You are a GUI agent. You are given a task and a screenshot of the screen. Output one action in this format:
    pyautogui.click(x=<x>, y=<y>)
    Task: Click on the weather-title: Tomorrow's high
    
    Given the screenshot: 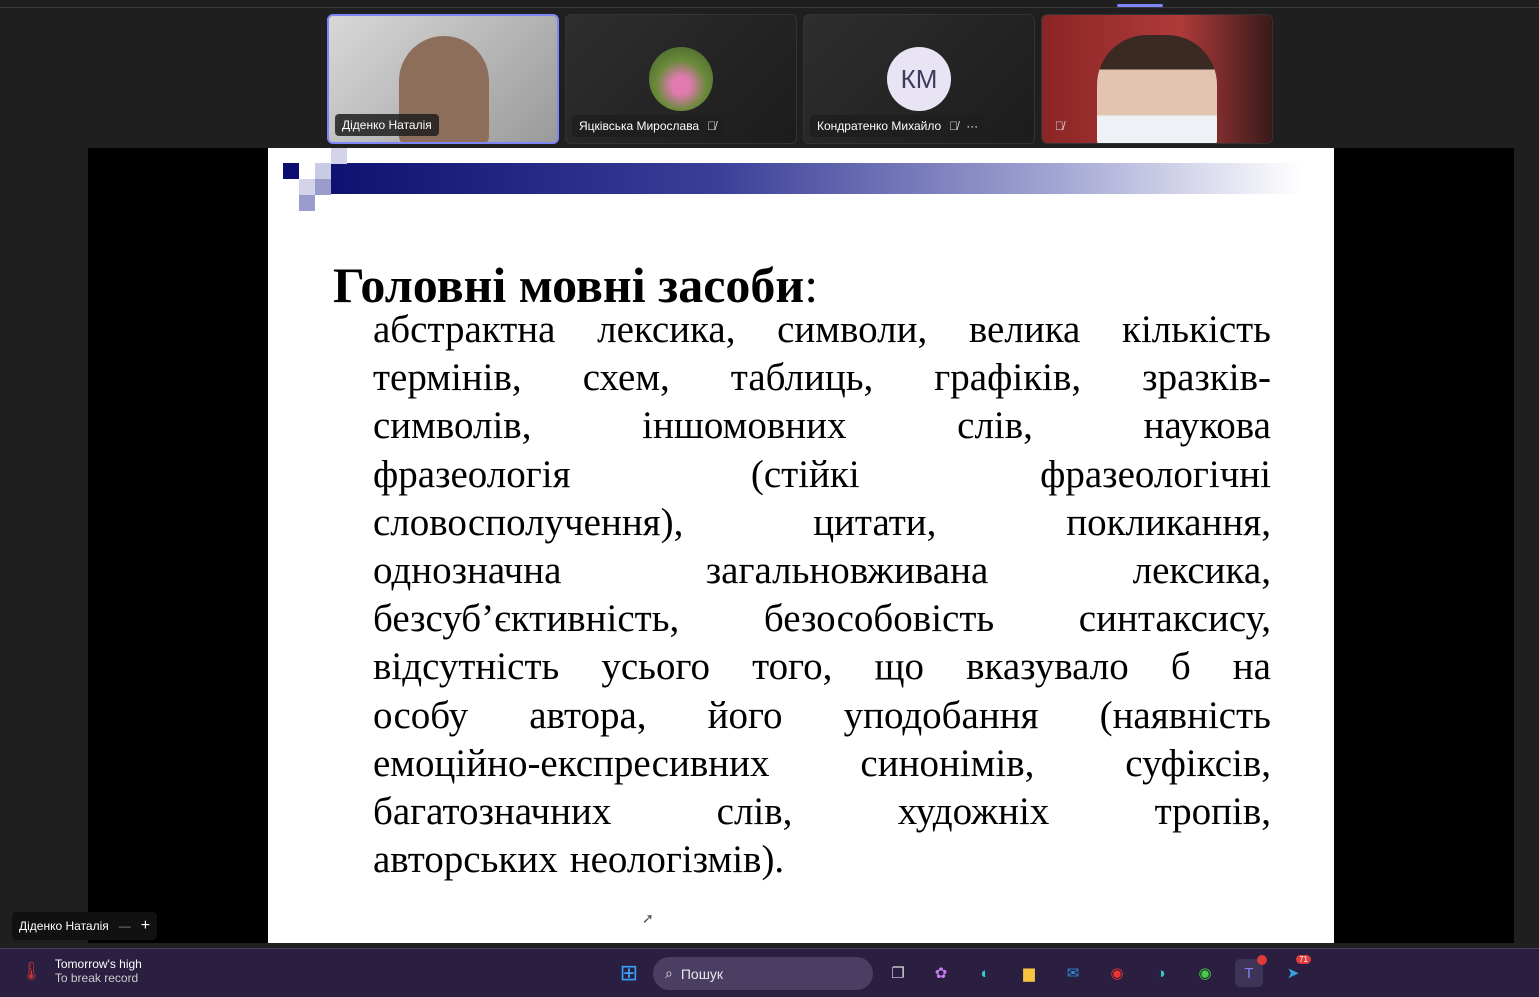 What is the action you would take?
    pyautogui.click(x=98, y=964)
    